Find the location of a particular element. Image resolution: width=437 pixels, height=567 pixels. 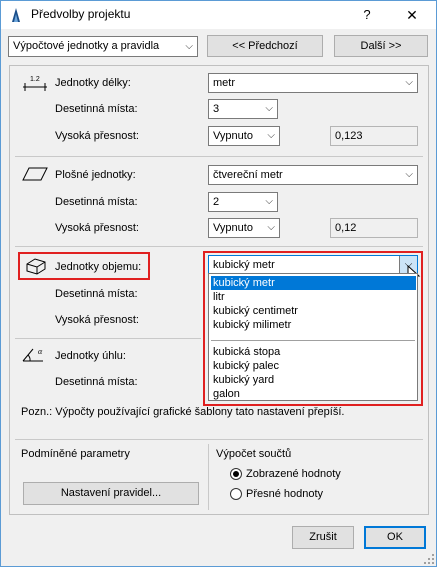

list-item: kubická stopa is located at coordinates (313, 352).